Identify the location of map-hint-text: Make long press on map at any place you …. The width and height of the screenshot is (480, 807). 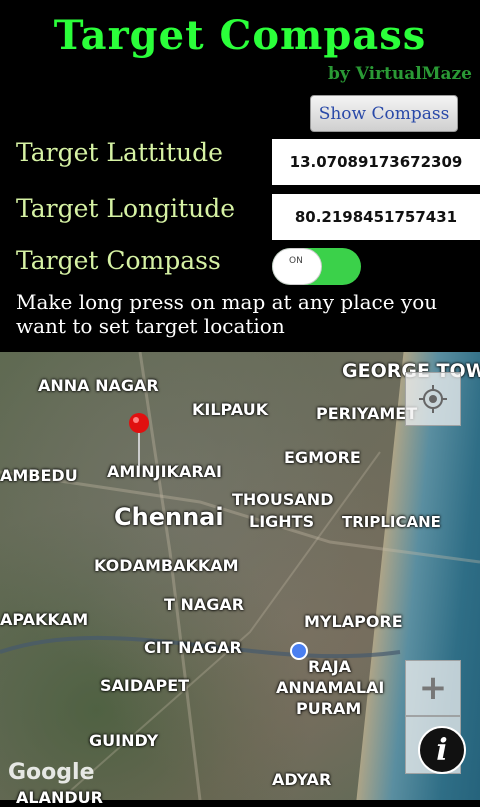
(227, 314).